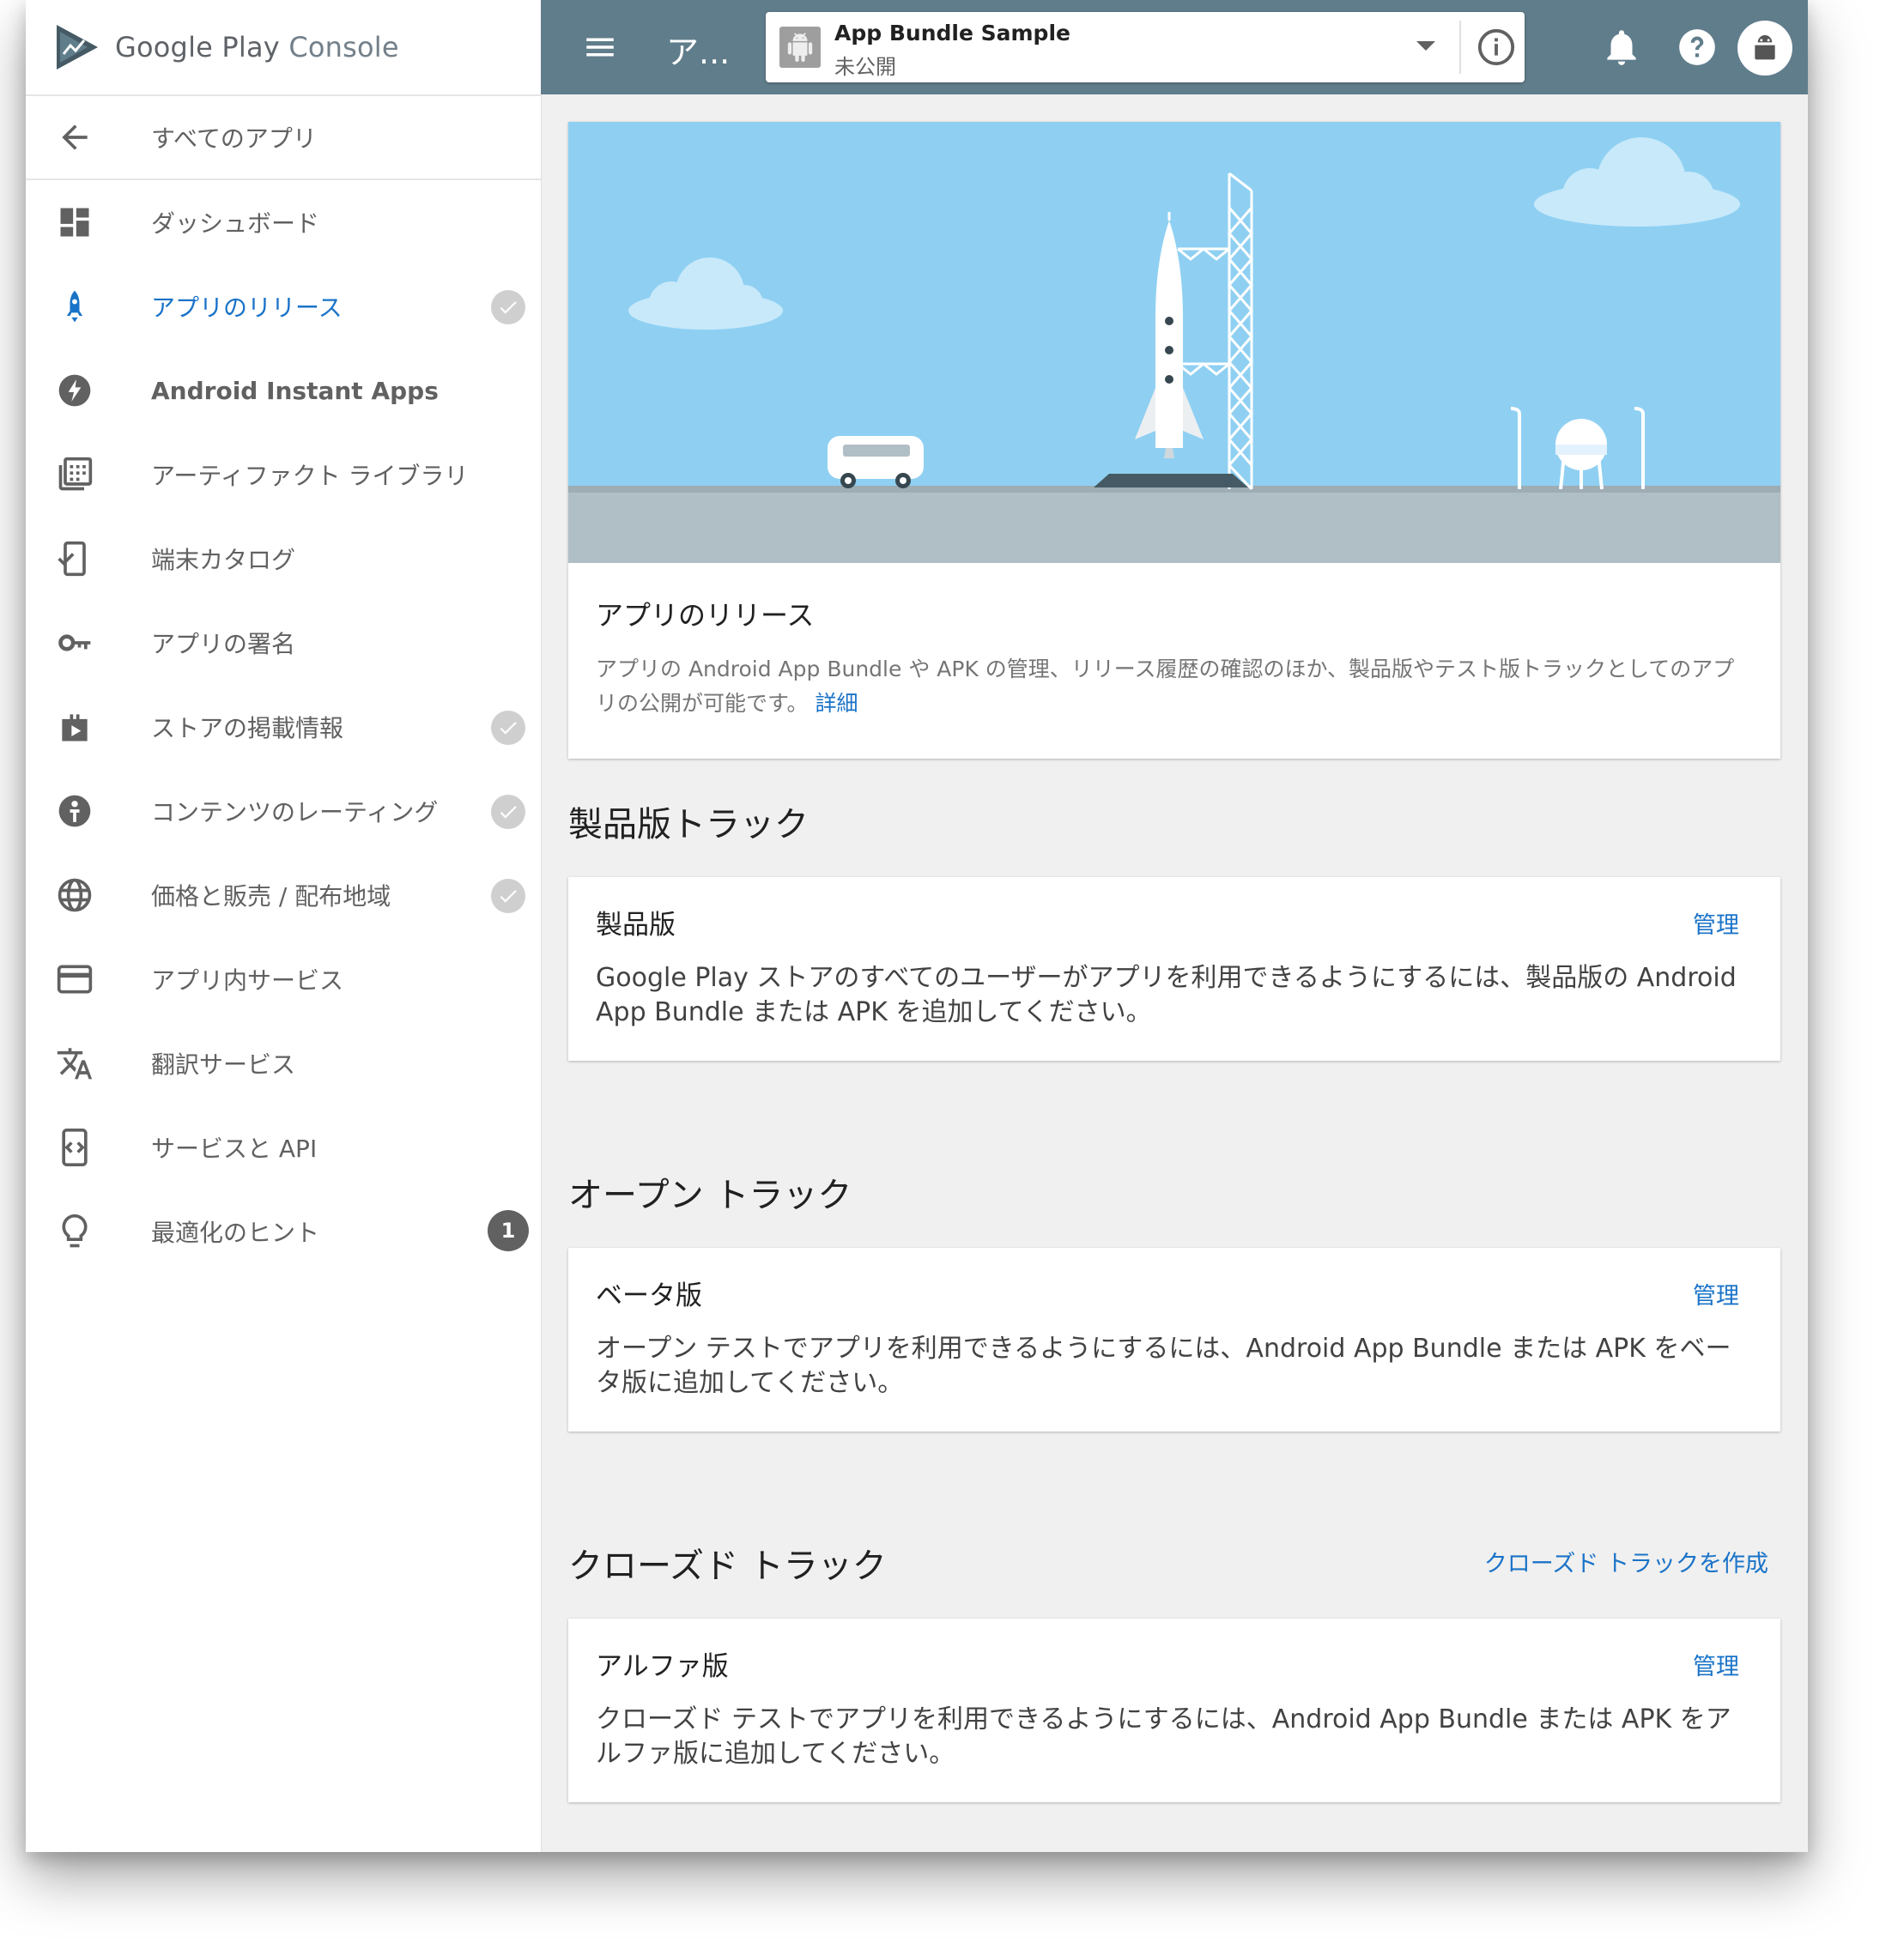 This screenshot has width=1904, height=1943. Describe the element at coordinates (247, 308) in the screenshot. I see `sidebar-item-label: アプリのリリース` at that location.